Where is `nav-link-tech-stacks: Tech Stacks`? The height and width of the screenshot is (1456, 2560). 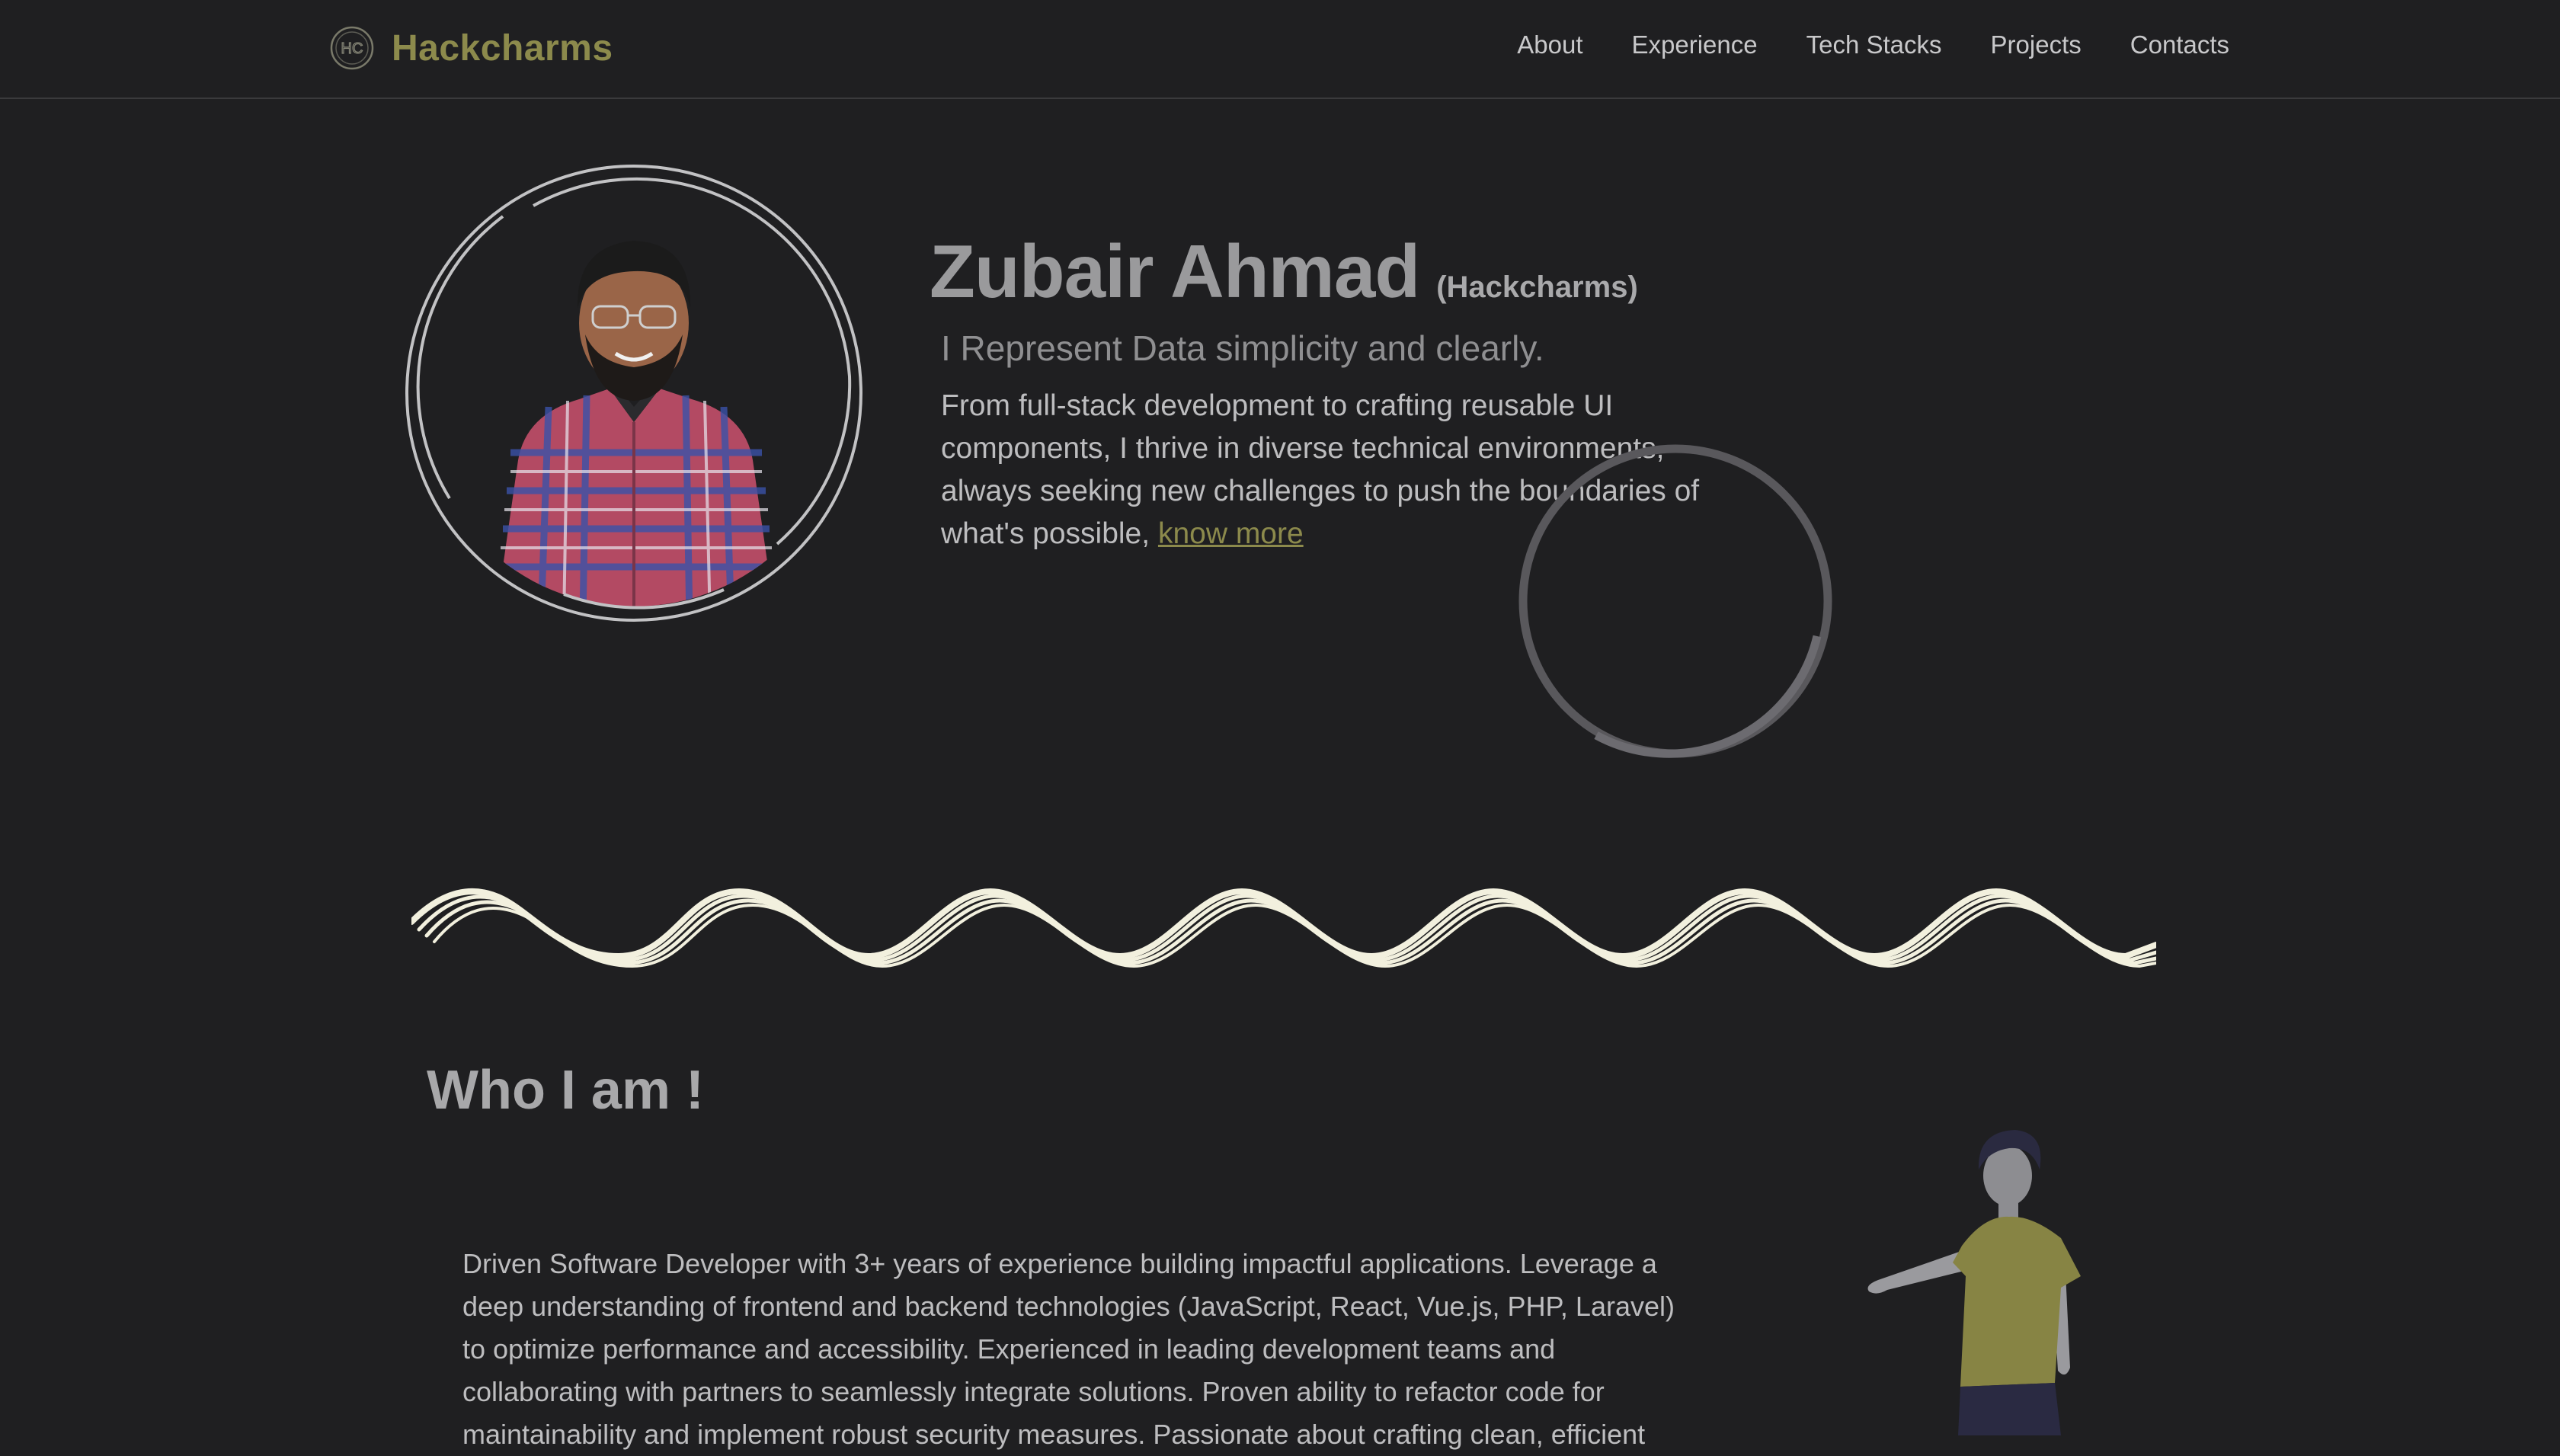
nav-link-tech-stacks: Tech Stacks is located at coordinates (1874, 44).